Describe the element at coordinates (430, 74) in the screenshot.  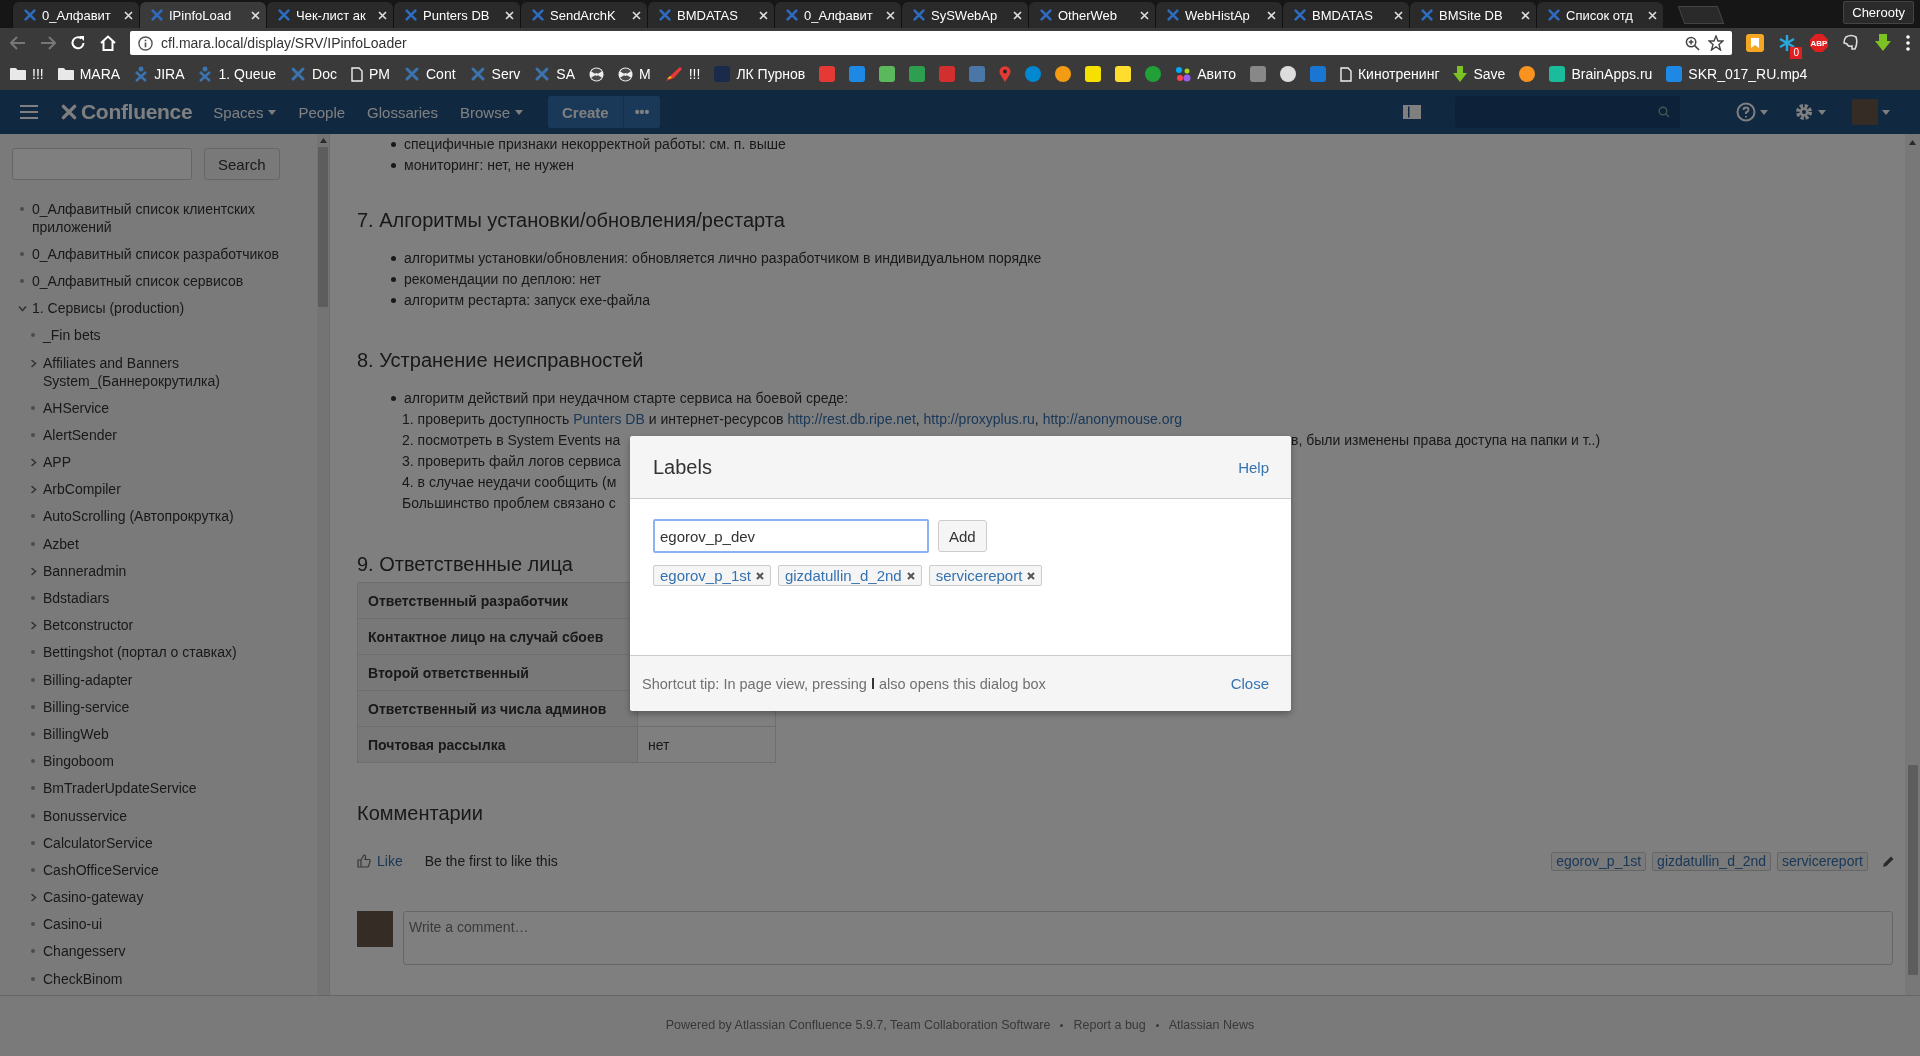
I see `bookmark-link: Cont` at that location.